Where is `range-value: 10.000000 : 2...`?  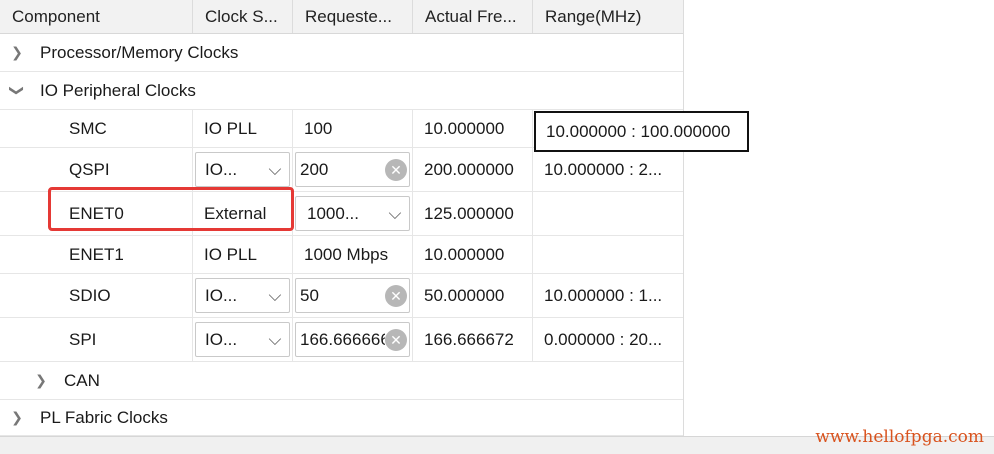
range-value: 10.000000 : 2... is located at coordinates (603, 169).